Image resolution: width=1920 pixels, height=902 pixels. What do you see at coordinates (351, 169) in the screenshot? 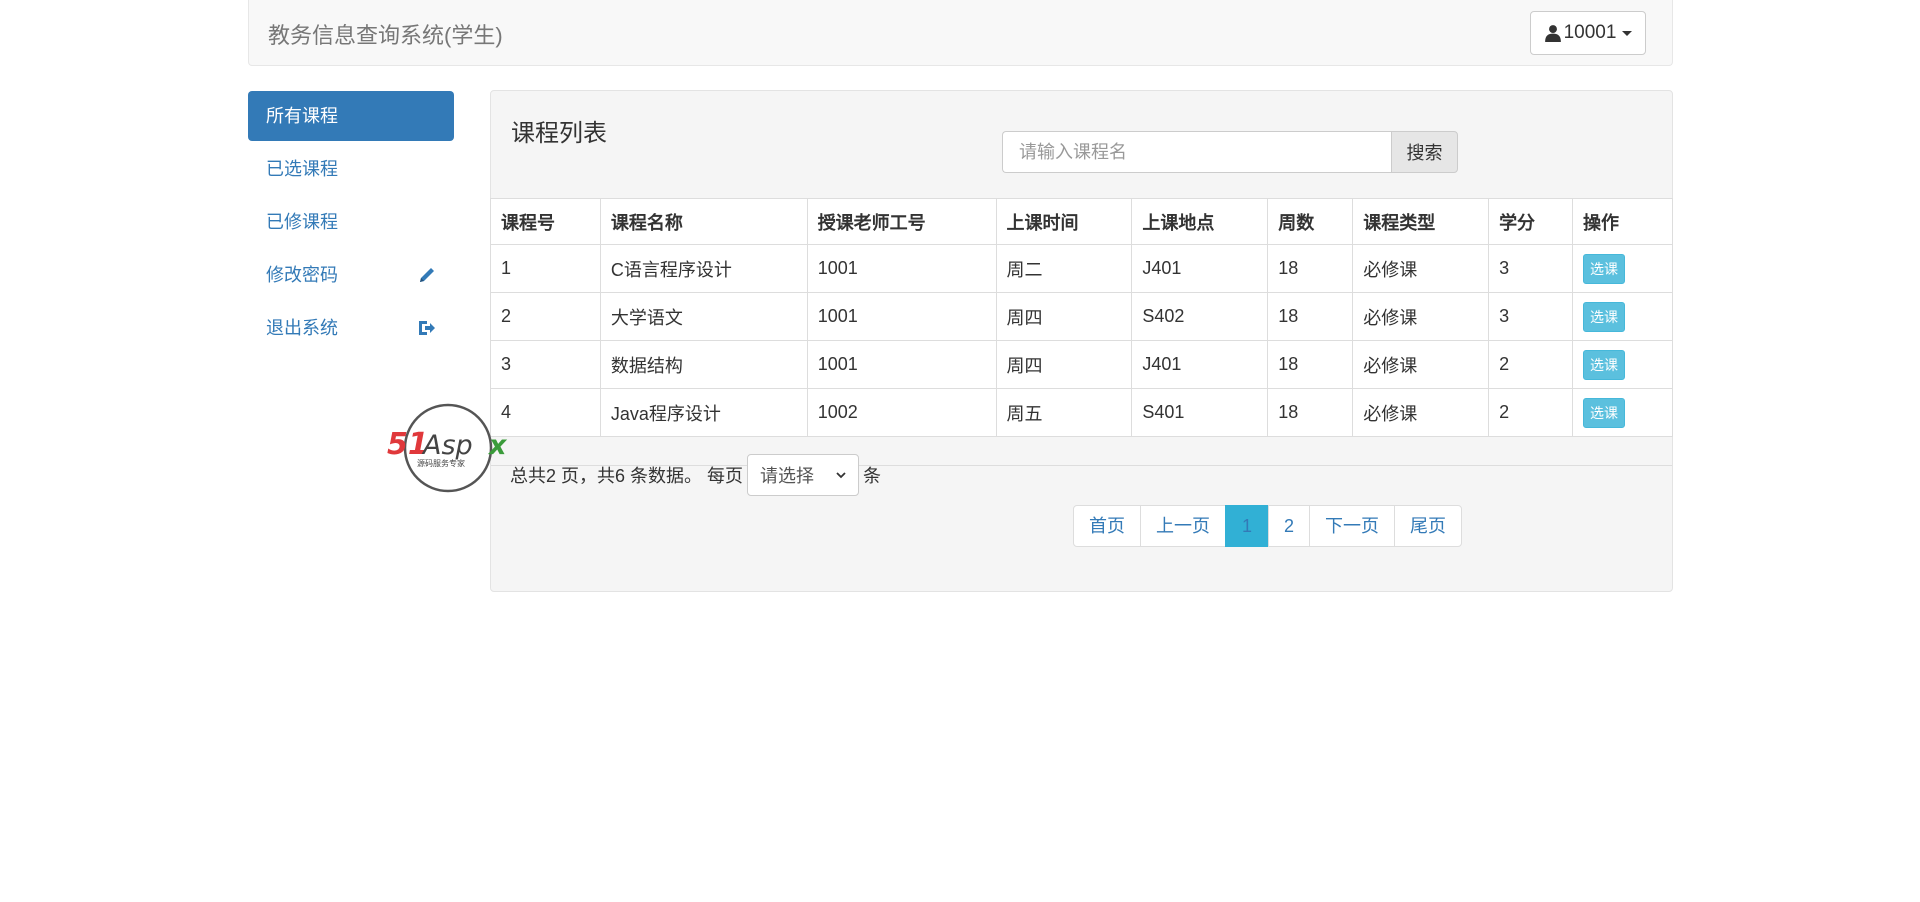
I see `sidebar-item-selected-courses: 已选课程` at bounding box center [351, 169].